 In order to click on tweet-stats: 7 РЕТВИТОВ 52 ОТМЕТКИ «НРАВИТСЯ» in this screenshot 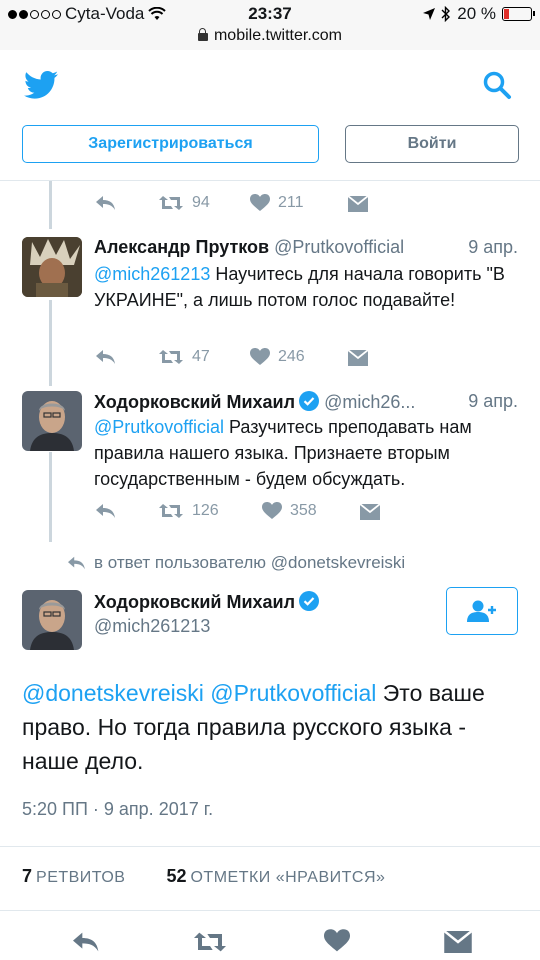, I will do `click(203, 876)`.